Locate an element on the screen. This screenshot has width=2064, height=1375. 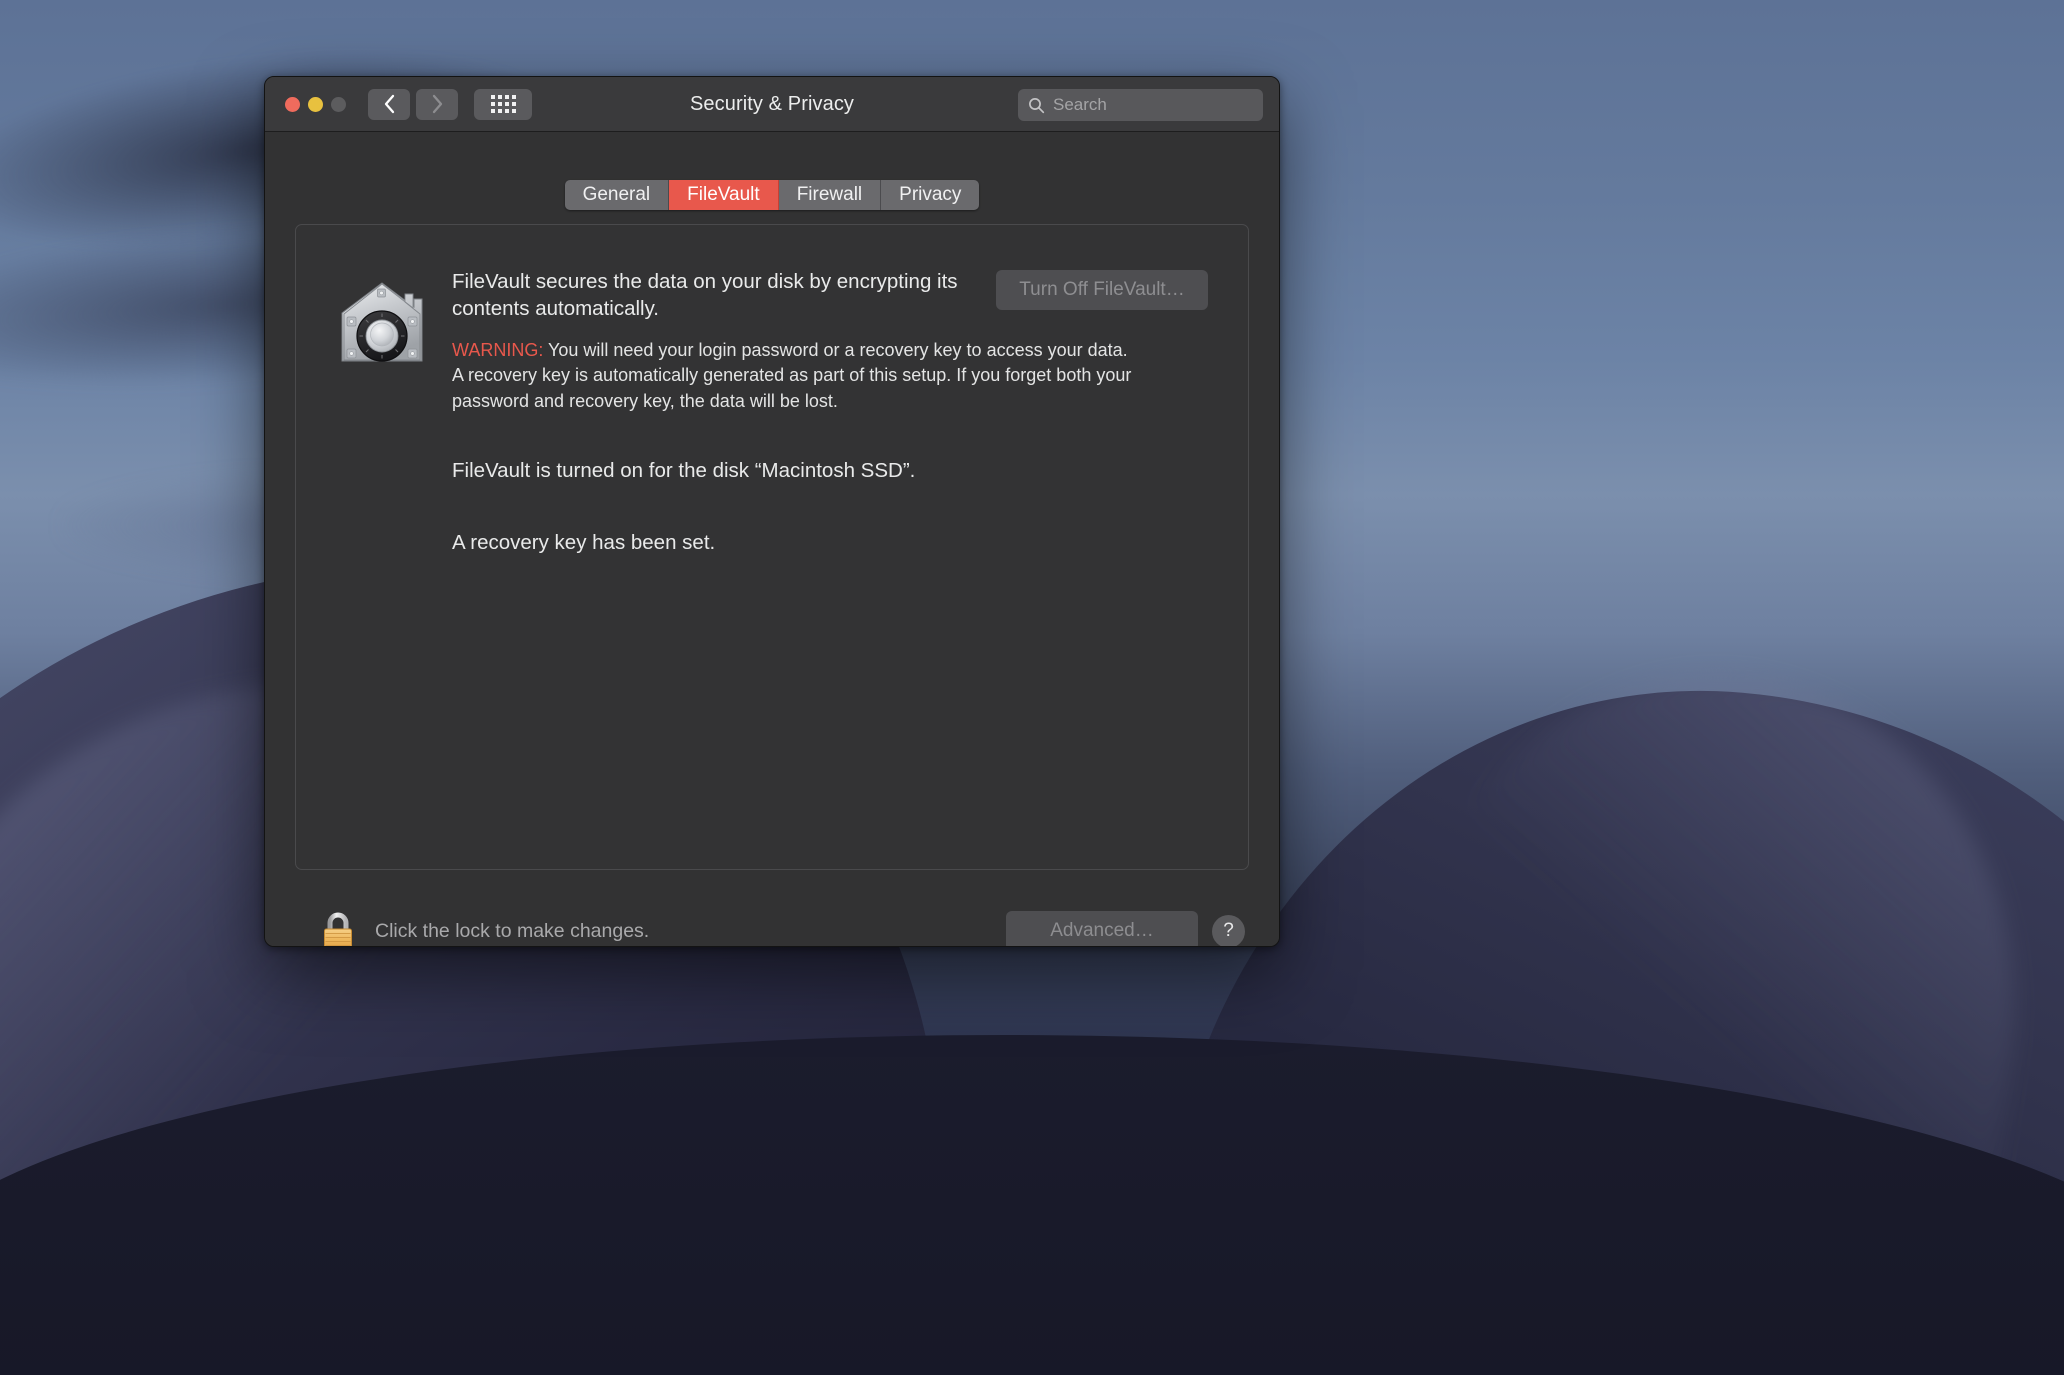
filevault-safe-icon is located at coordinates (382, 325).